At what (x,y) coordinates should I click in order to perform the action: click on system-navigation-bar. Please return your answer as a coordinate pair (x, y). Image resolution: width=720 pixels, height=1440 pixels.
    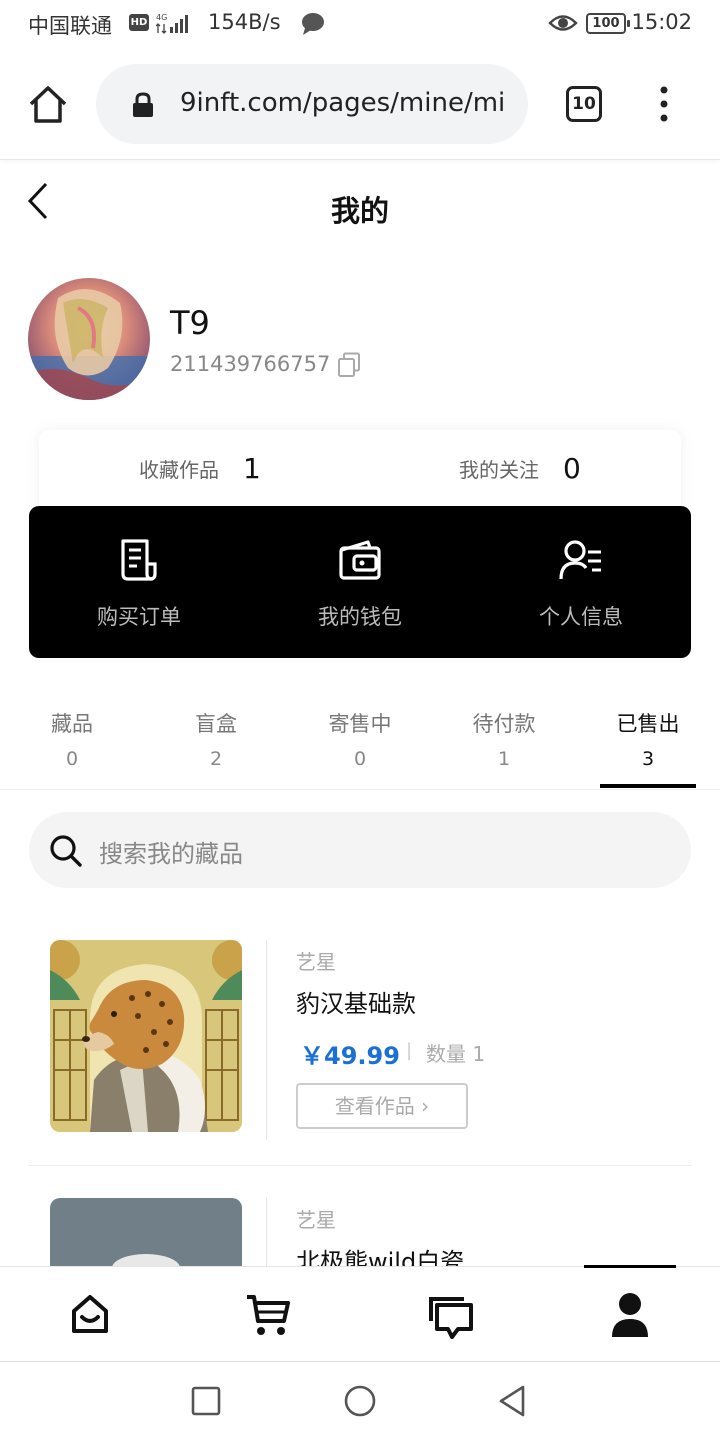
    Looking at the image, I should click on (360, 1400).